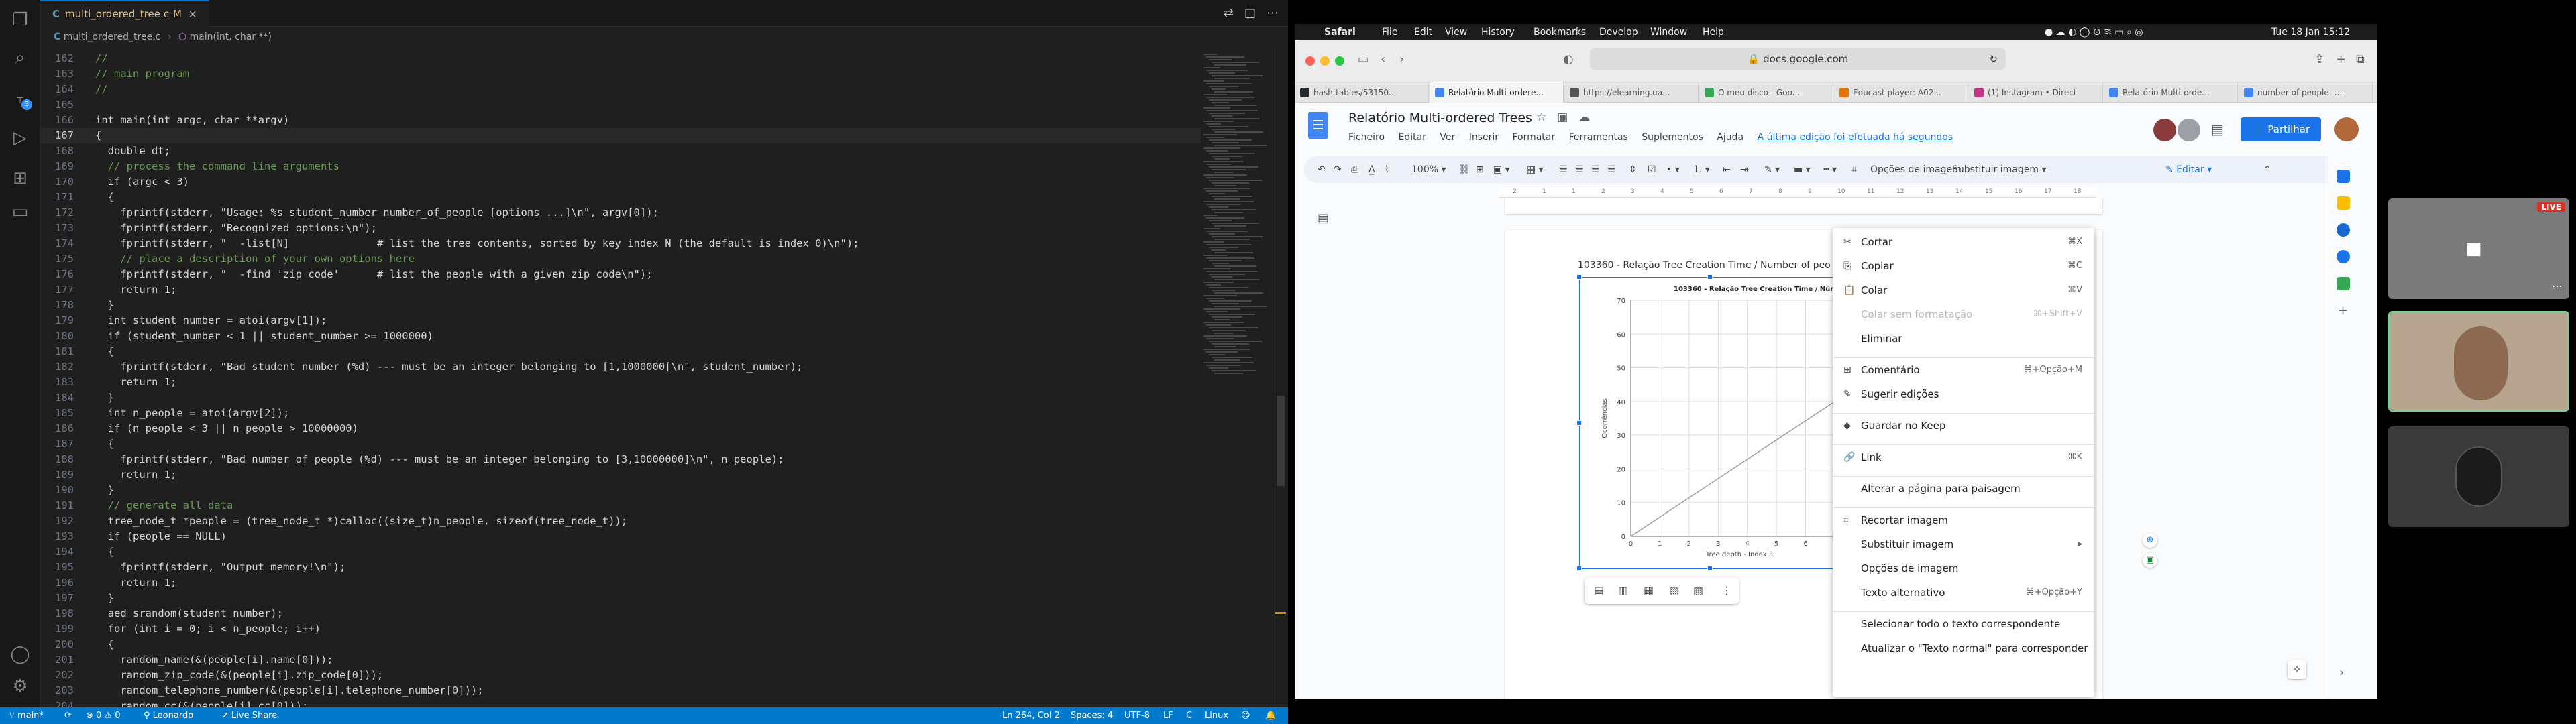 Image resolution: width=2576 pixels, height=724 pixels. Describe the element at coordinates (1963, 544) in the screenshot. I see `context-menu-item: Substituir imagem ▸` at that location.